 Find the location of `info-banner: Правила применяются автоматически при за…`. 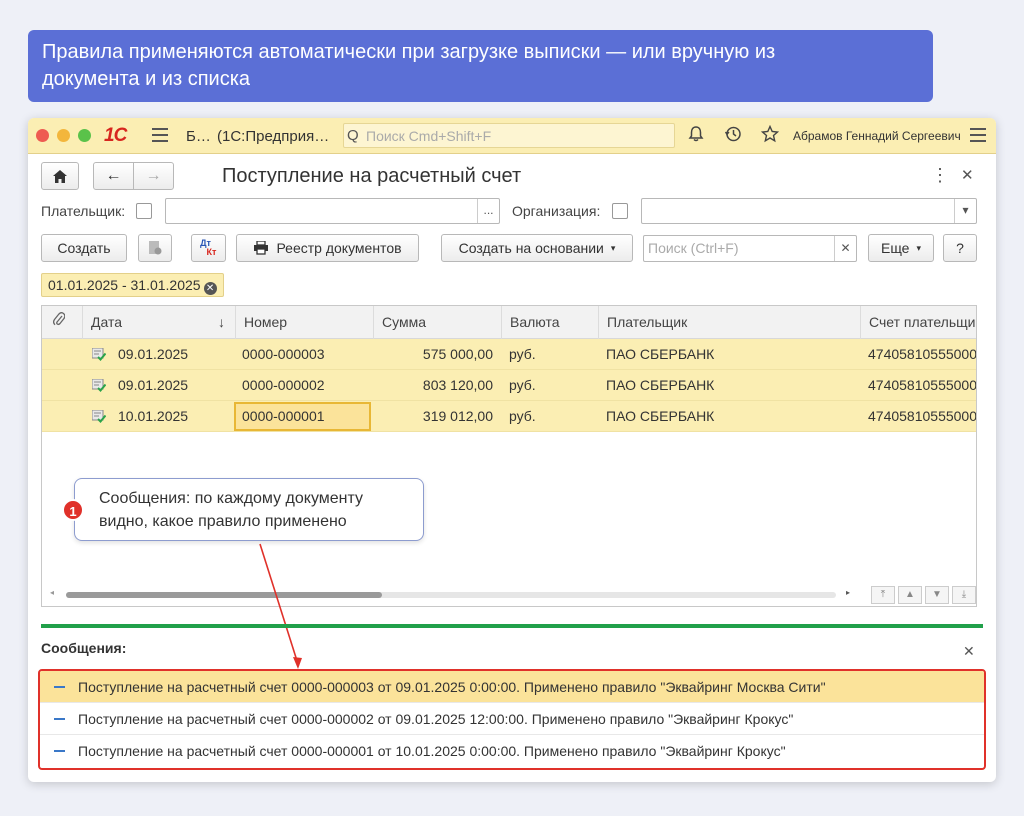

info-banner: Правила применяются автоматически при за… is located at coordinates (480, 66).